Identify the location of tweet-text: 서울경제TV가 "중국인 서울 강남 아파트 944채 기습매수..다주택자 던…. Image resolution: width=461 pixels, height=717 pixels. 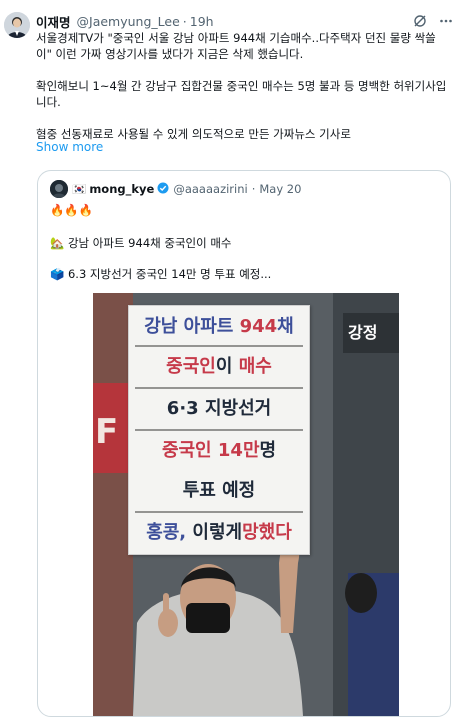
(244, 86).